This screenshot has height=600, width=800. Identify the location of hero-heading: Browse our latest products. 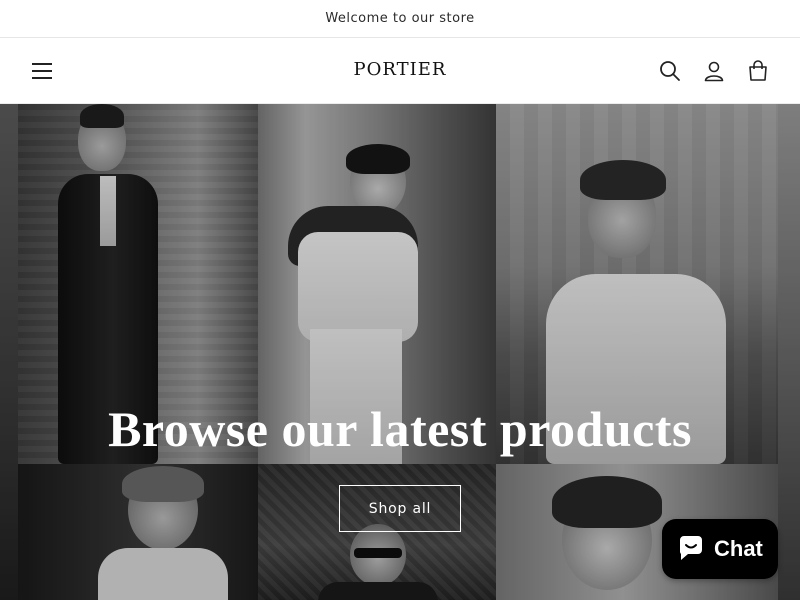
(400, 429).